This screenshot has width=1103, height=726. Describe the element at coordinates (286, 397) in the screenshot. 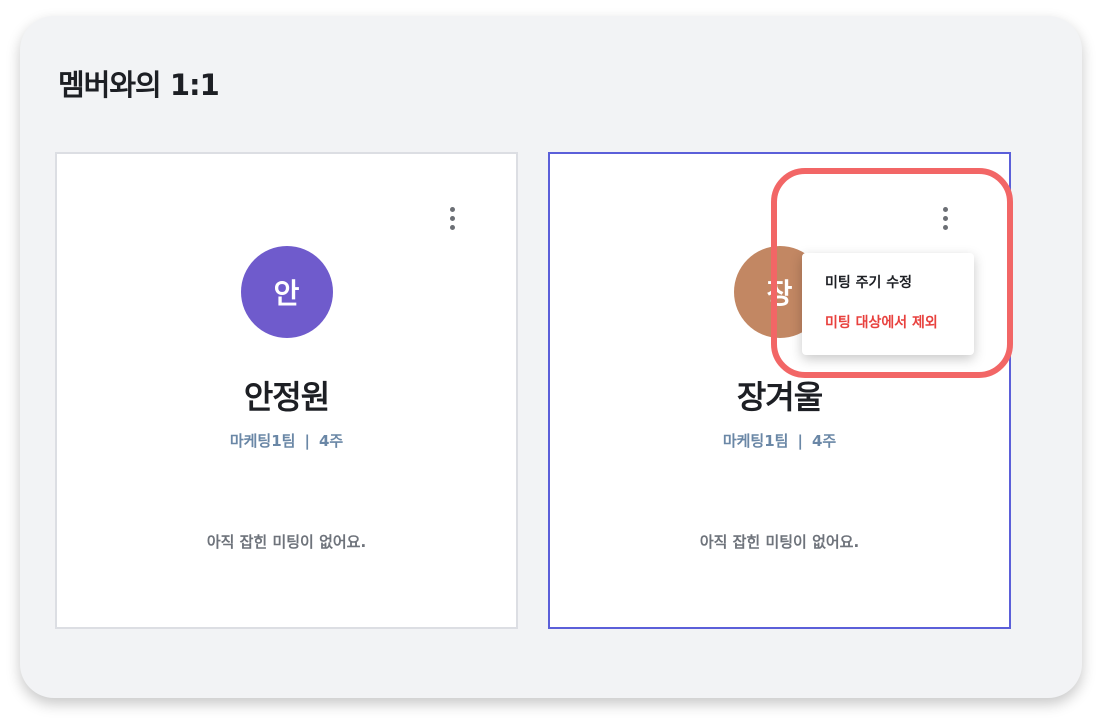

I see `member-name: 안정원` at that location.